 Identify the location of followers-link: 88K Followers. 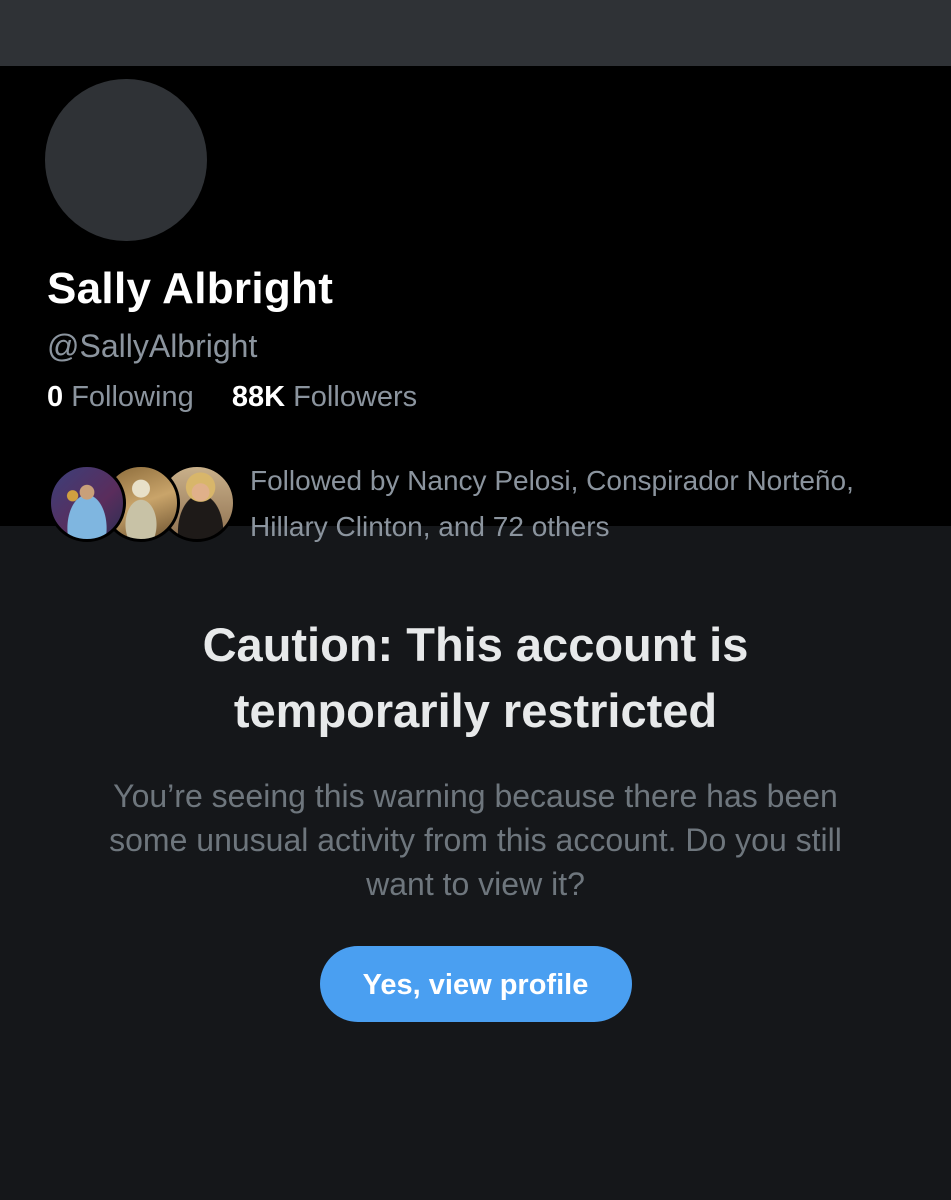
(324, 397).